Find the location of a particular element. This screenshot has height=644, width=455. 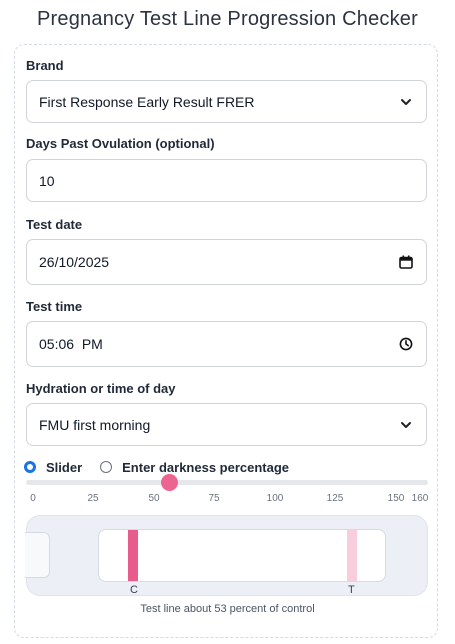

slider-mode-option: Slider is located at coordinates (53, 467).